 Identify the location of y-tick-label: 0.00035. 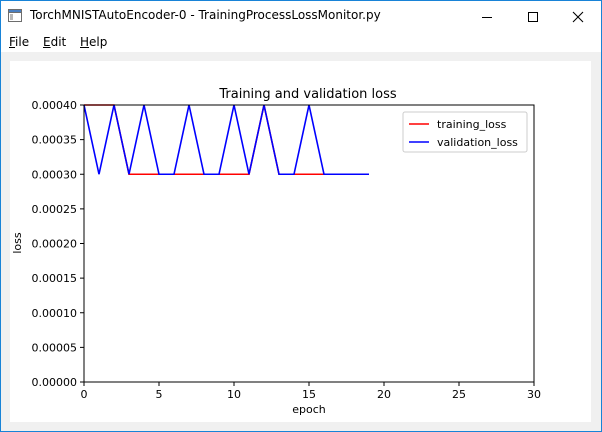
(55, 140).